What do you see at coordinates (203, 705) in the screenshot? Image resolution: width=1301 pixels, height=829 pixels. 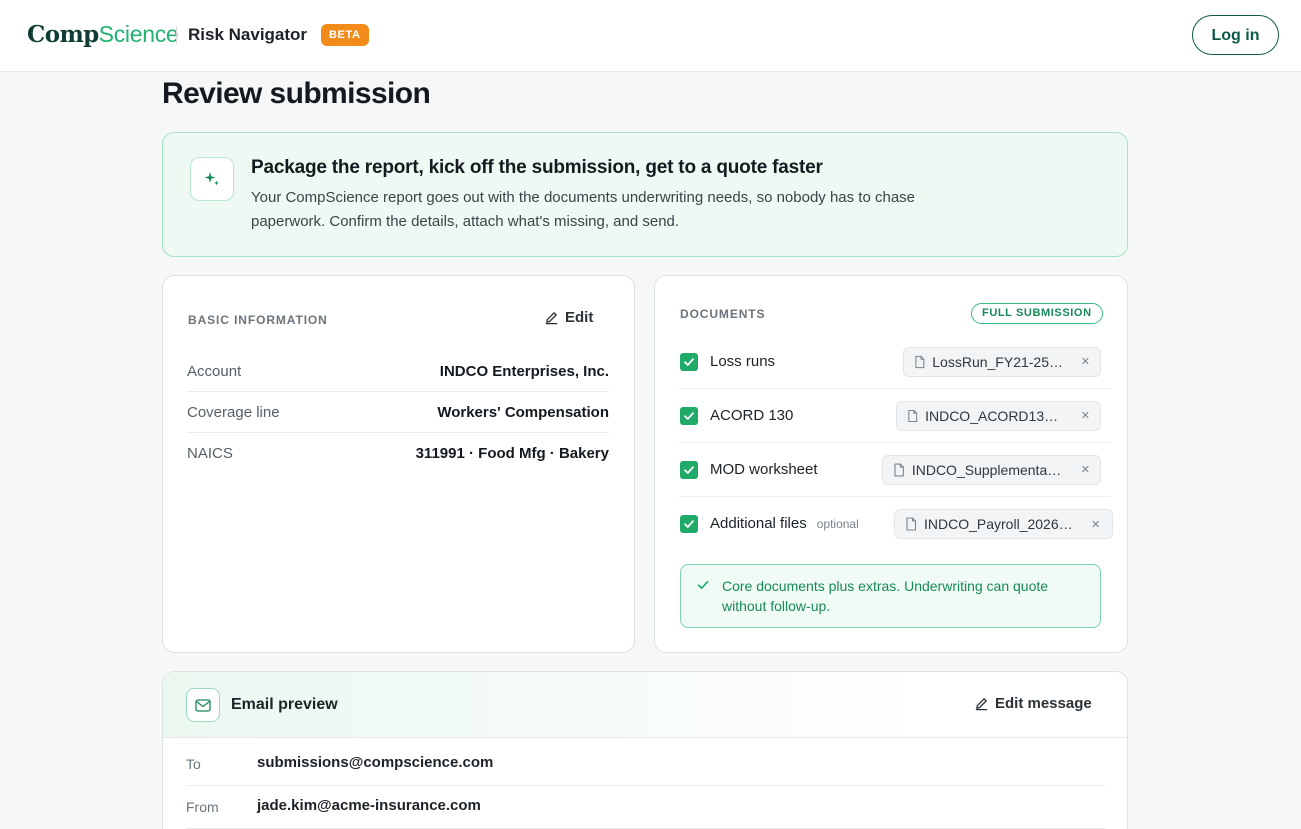 I see `mail-icon` at bounding box center [203, 705].